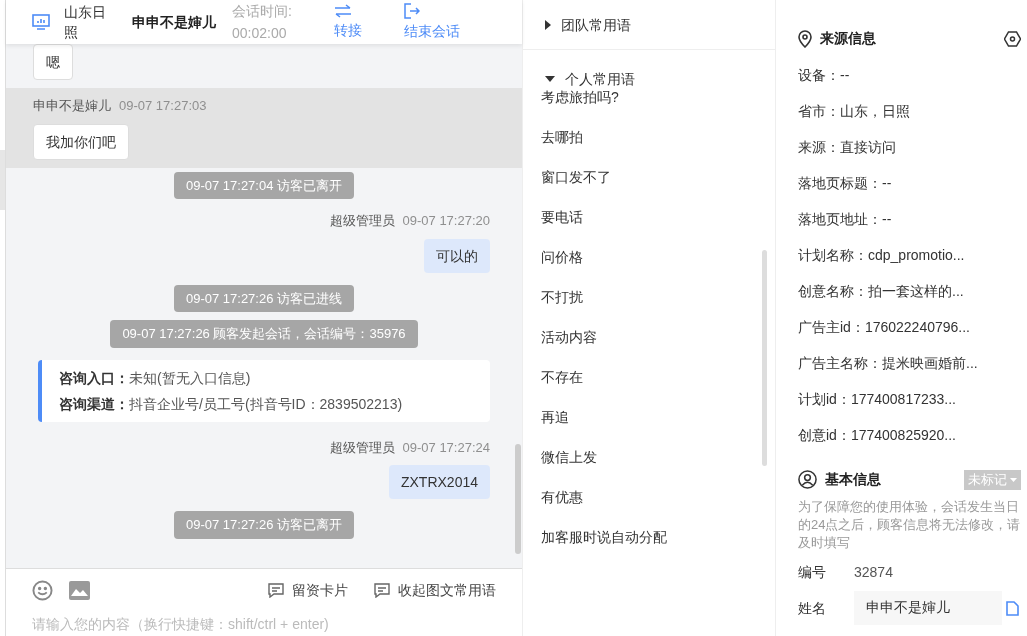 Image resolution: width=1027 pixels, height=636 pixels. I want to click on message-bubble: 可以的, so click(457, 255).